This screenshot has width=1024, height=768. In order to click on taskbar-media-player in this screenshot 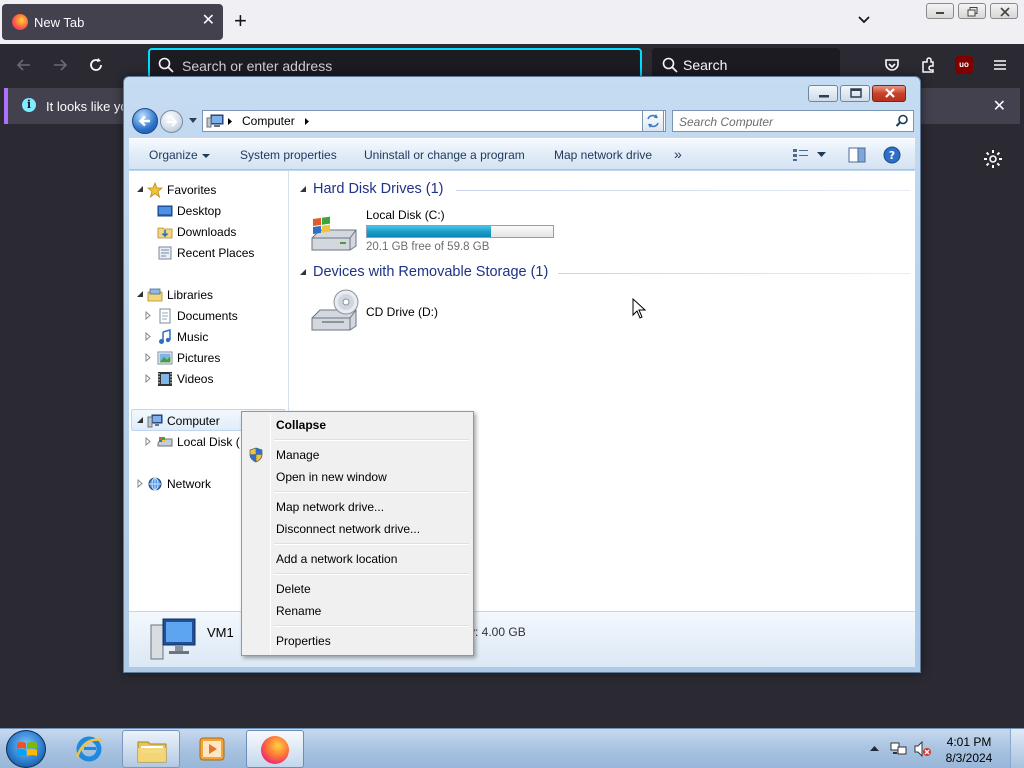, I will do `click(213, 749)`.